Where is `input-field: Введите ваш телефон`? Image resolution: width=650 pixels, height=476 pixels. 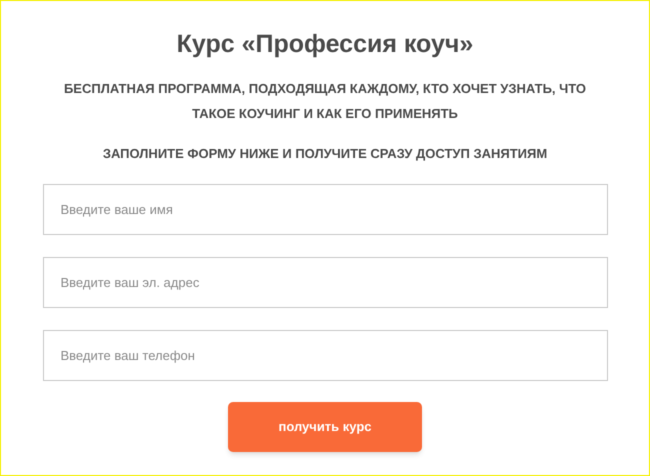 input-field: Введите ваш телефон is located at coordinates (325, 355).